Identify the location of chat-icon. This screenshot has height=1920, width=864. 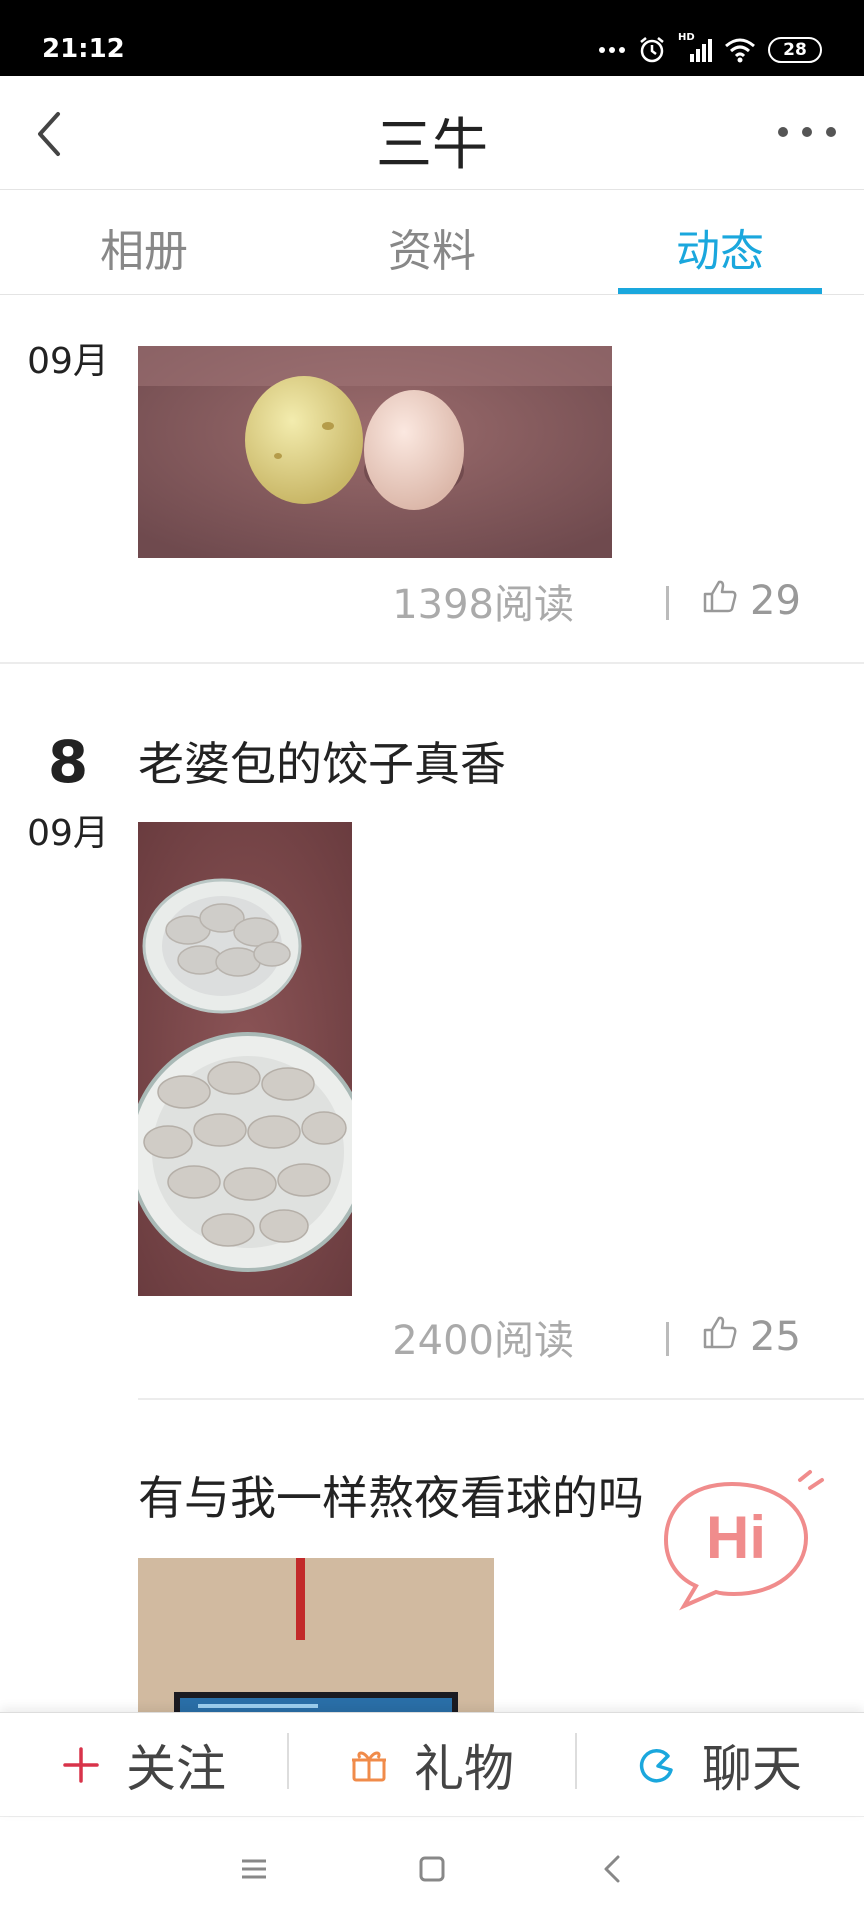
(656, 1766).